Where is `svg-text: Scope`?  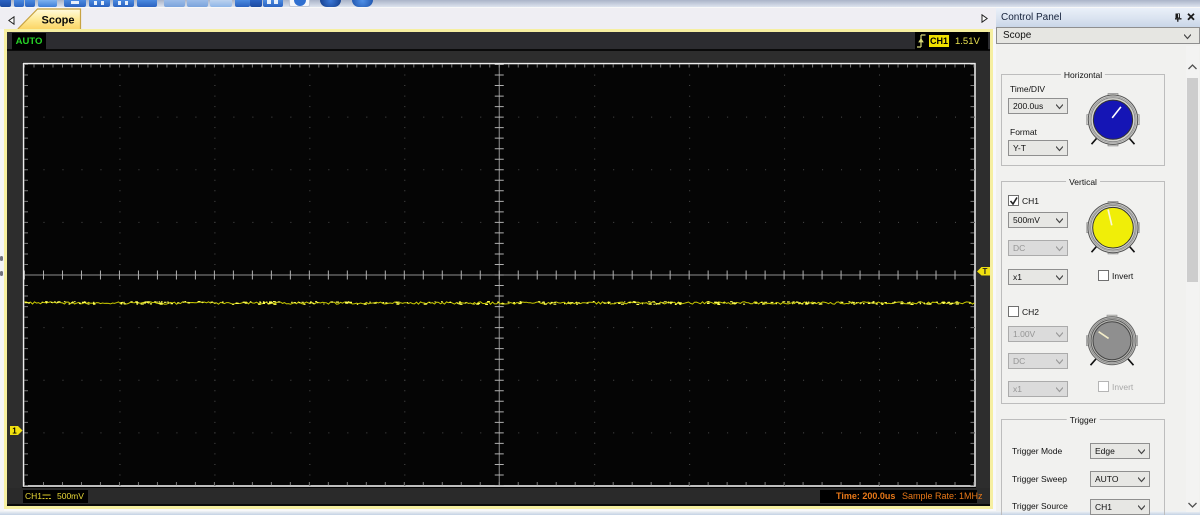
svg-text: Scope is located at coordinates (57, 21).